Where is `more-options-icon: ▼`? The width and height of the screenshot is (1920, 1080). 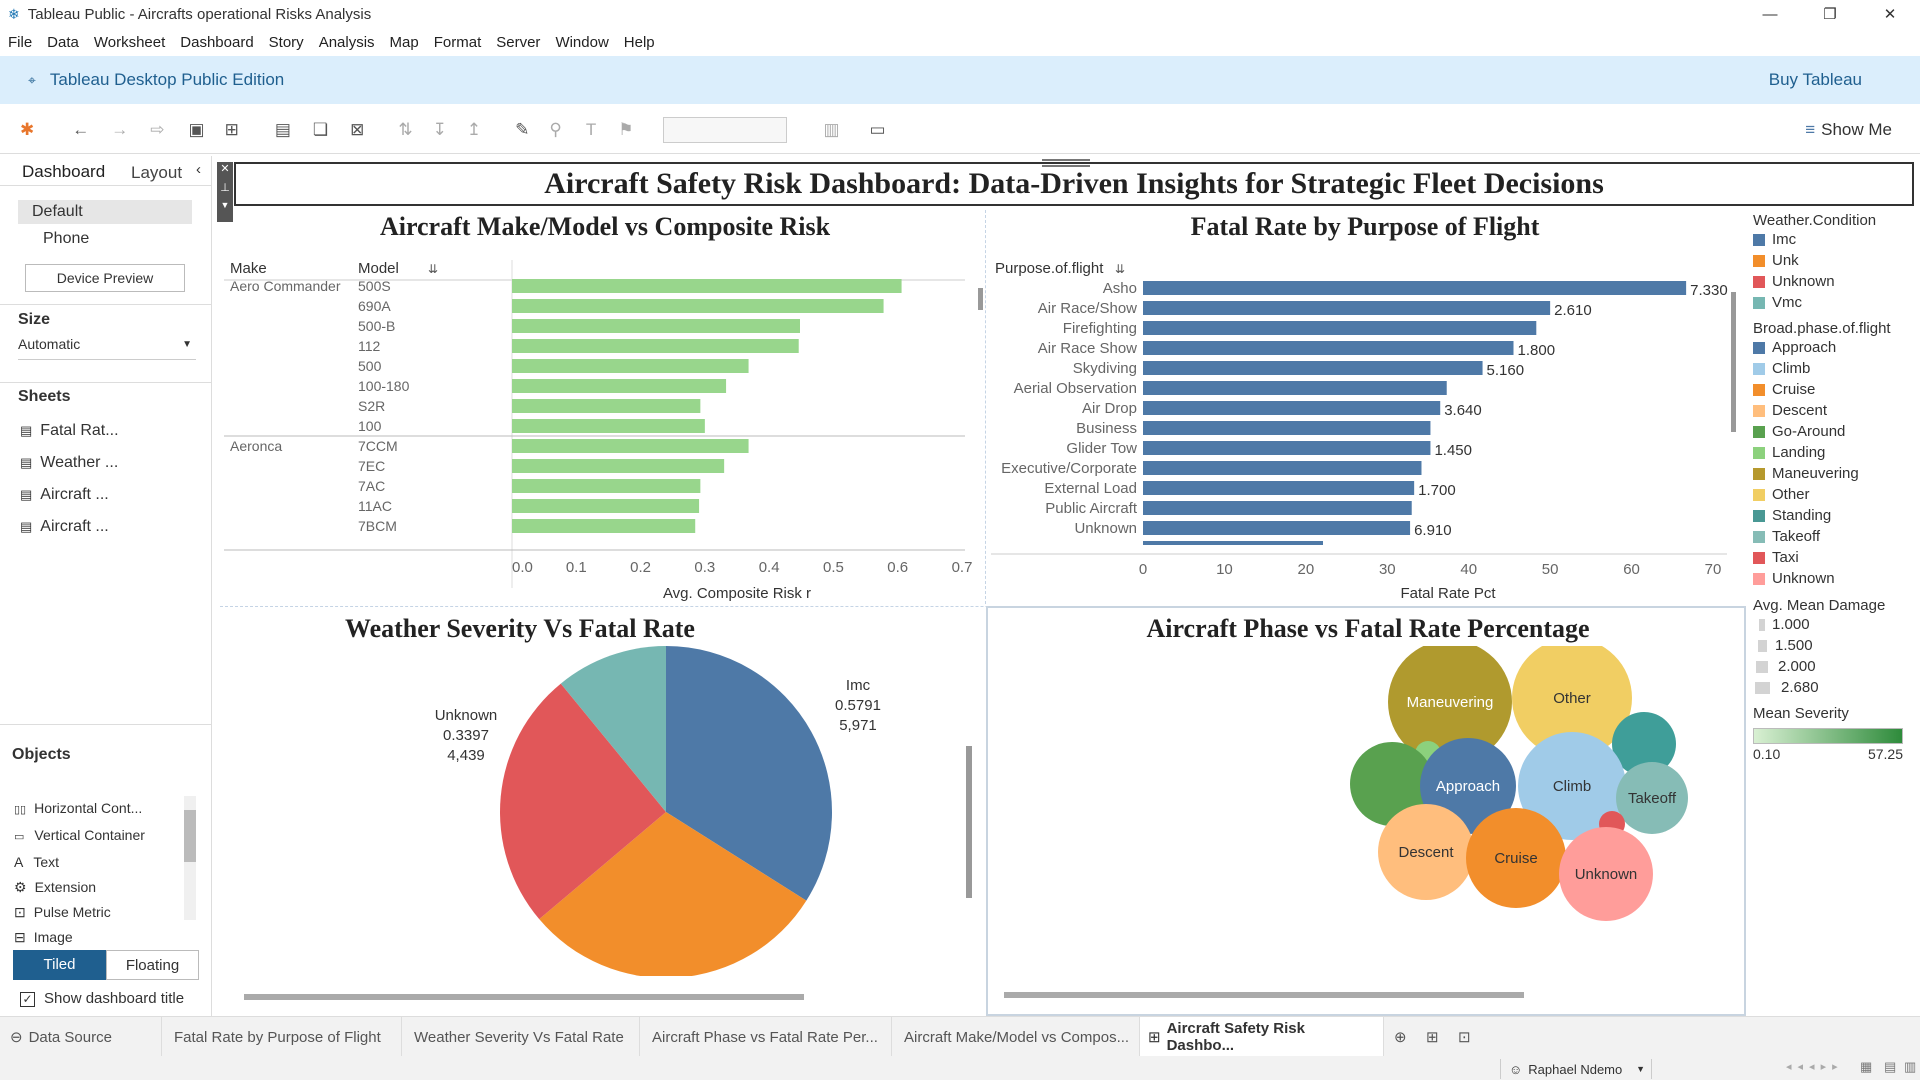 more-options-icon: ▼ is located at coordinates (225, 205).